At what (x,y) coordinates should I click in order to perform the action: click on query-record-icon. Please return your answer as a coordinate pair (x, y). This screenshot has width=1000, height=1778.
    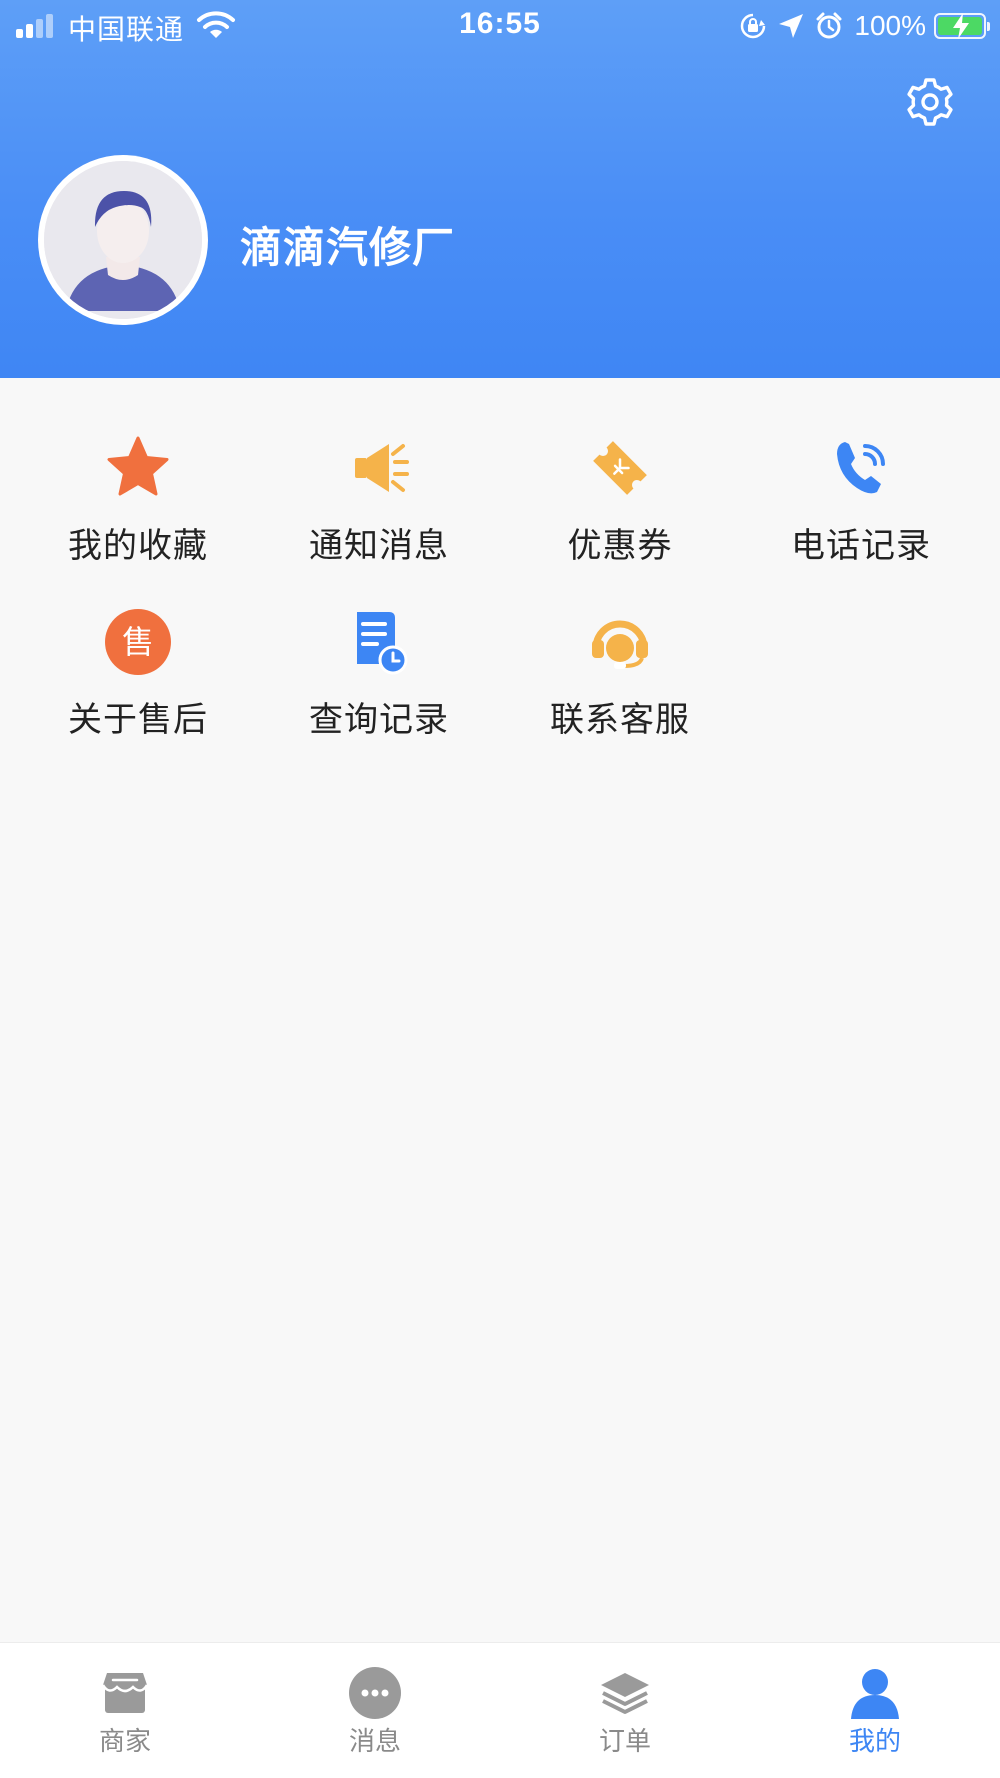
    Looking at the image, I should click on (382, 643).